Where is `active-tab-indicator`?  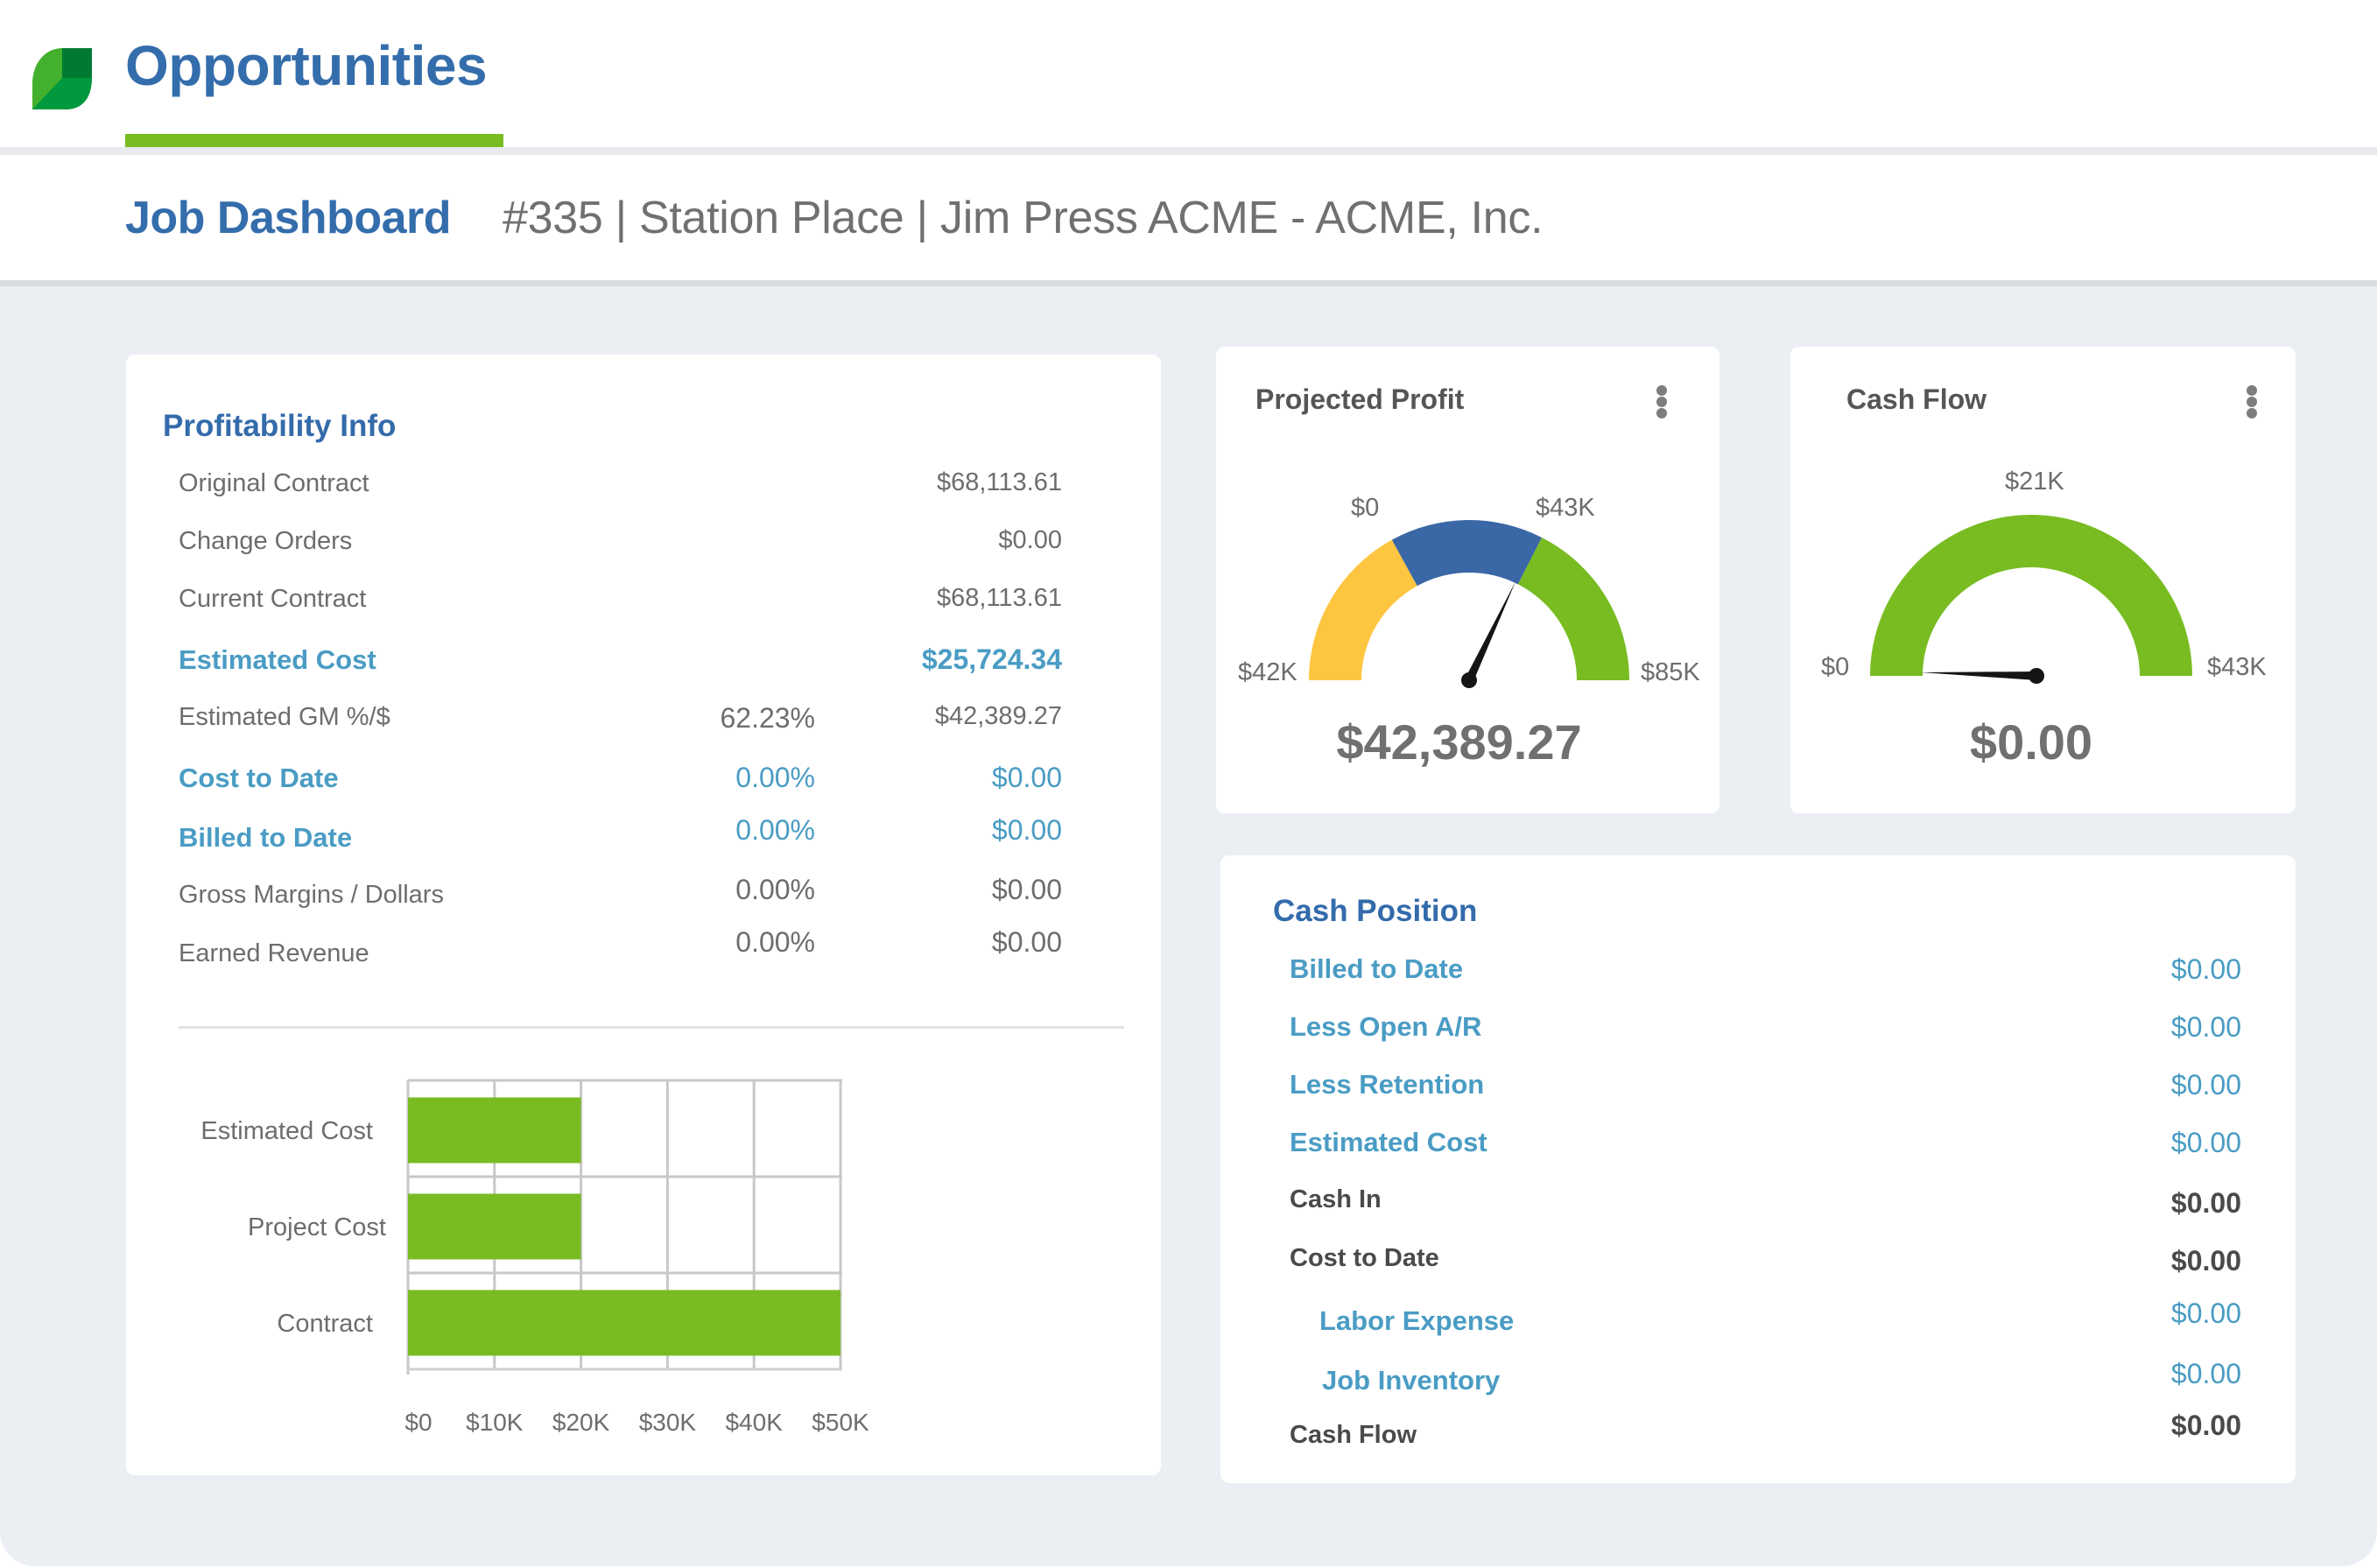 active-tab-indicator is located at coordinates (314, 140).